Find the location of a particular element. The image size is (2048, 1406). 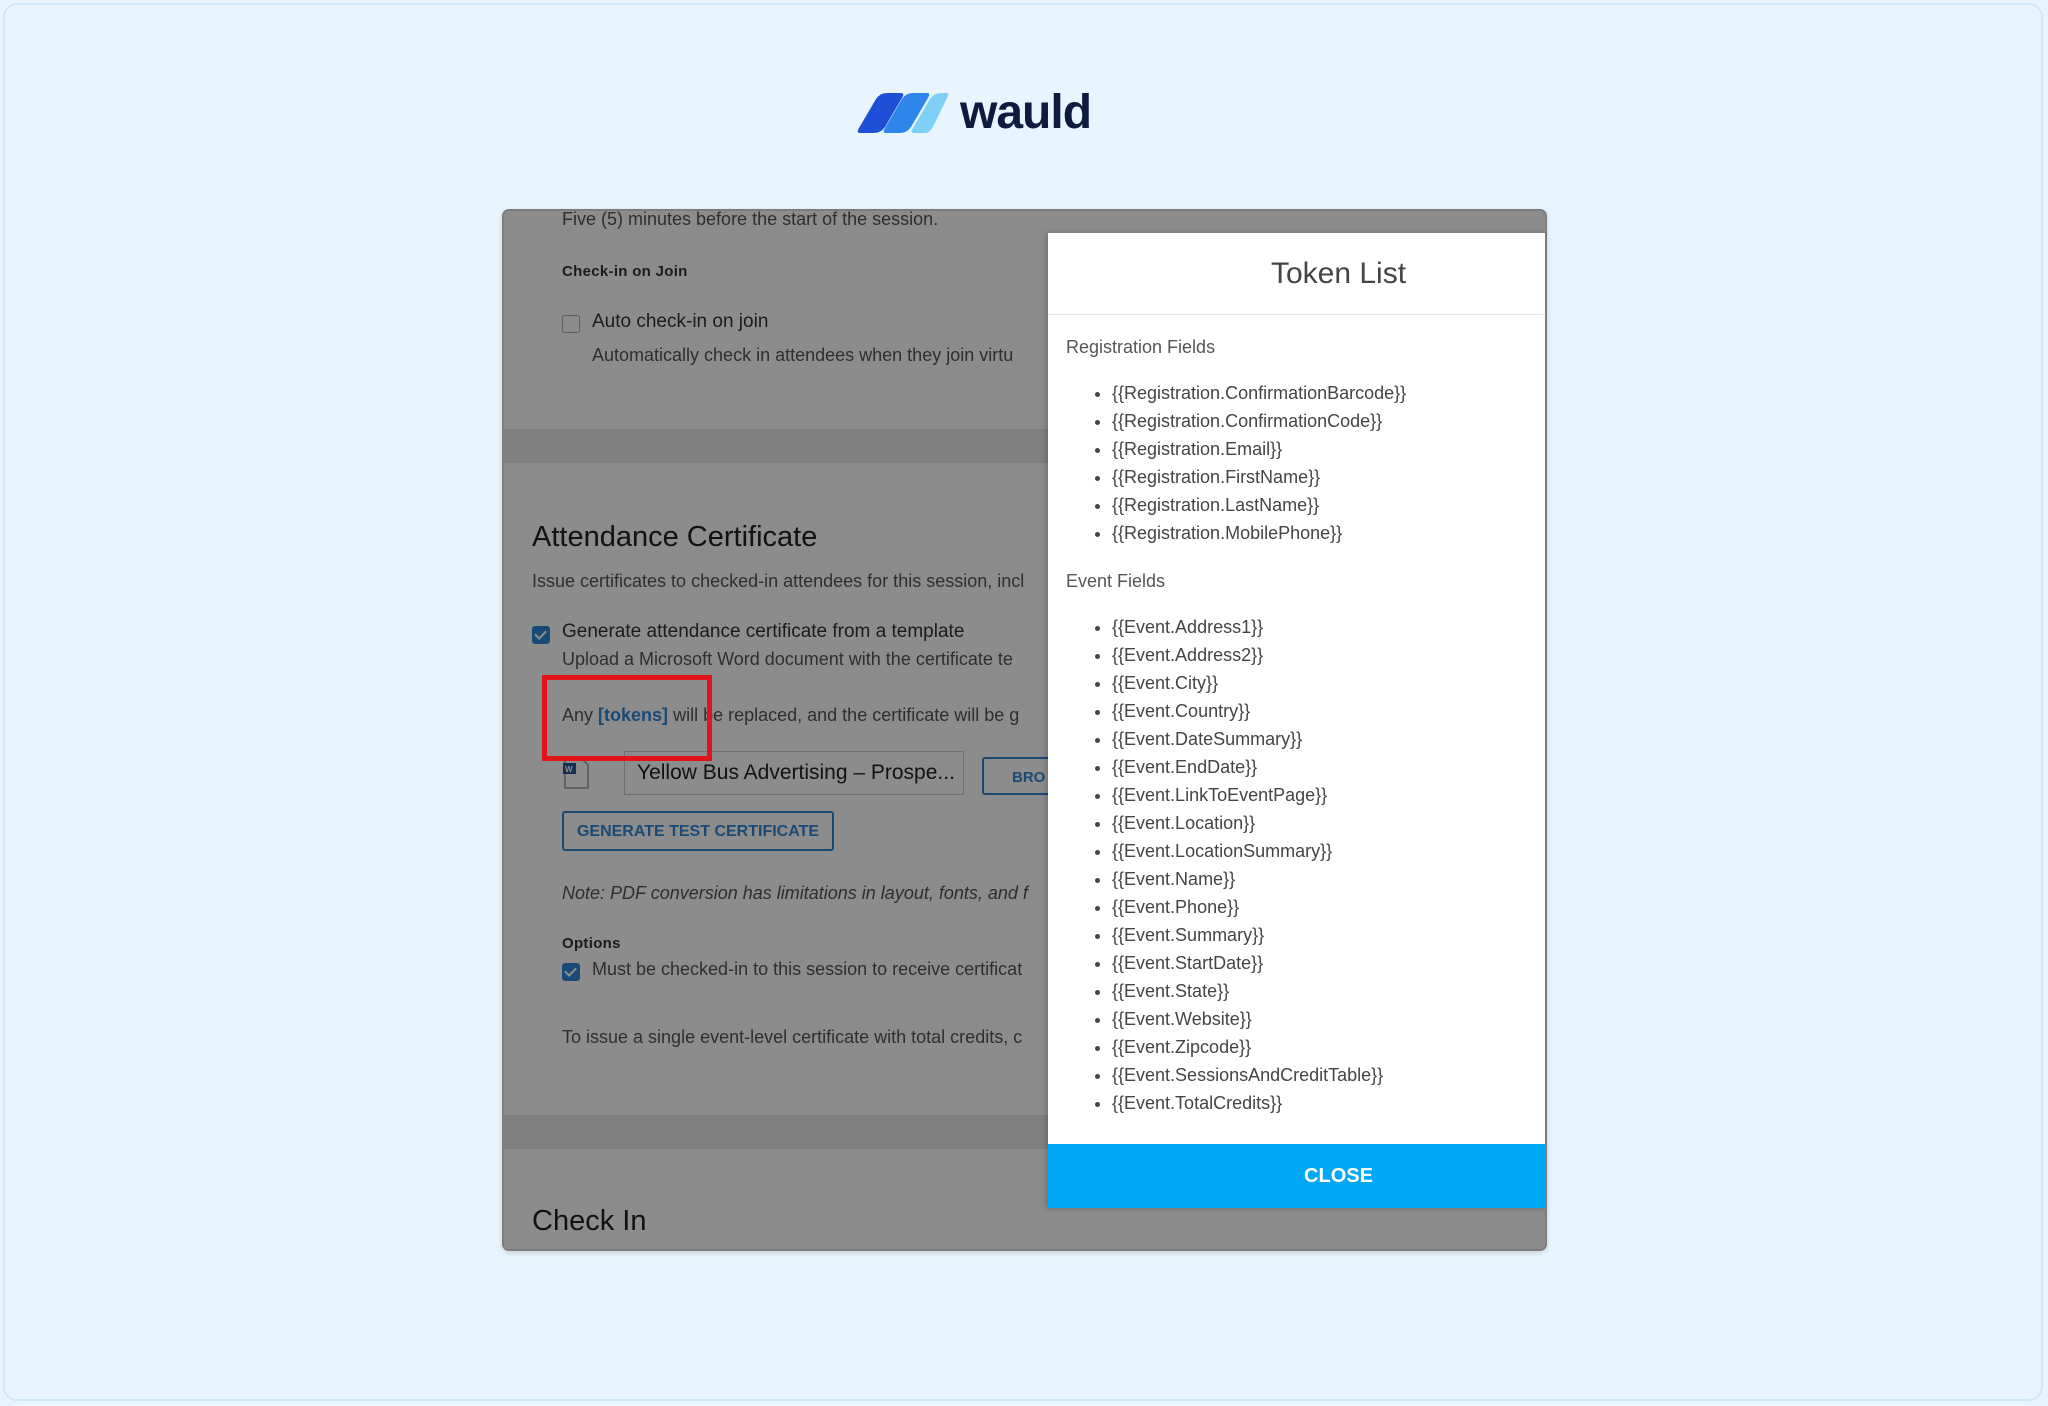

token-item: {{Registration.FirstName}} is located at coordinates (1259, 477).